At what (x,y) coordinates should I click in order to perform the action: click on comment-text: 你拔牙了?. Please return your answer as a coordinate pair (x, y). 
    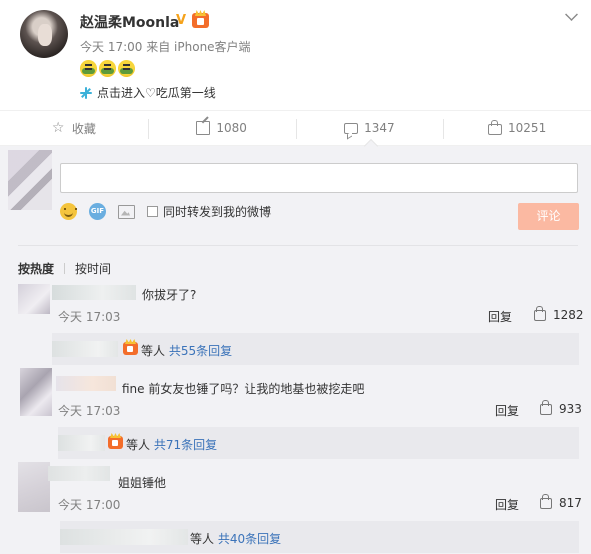
    Looking at the image, I should click on (169, 295).